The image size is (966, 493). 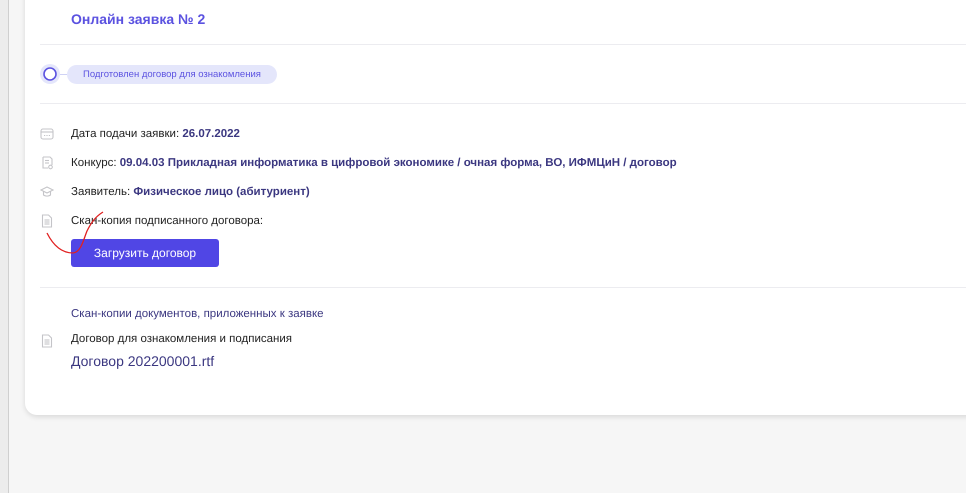 I want to click on calendar-icon, so click(x=47, y=133).